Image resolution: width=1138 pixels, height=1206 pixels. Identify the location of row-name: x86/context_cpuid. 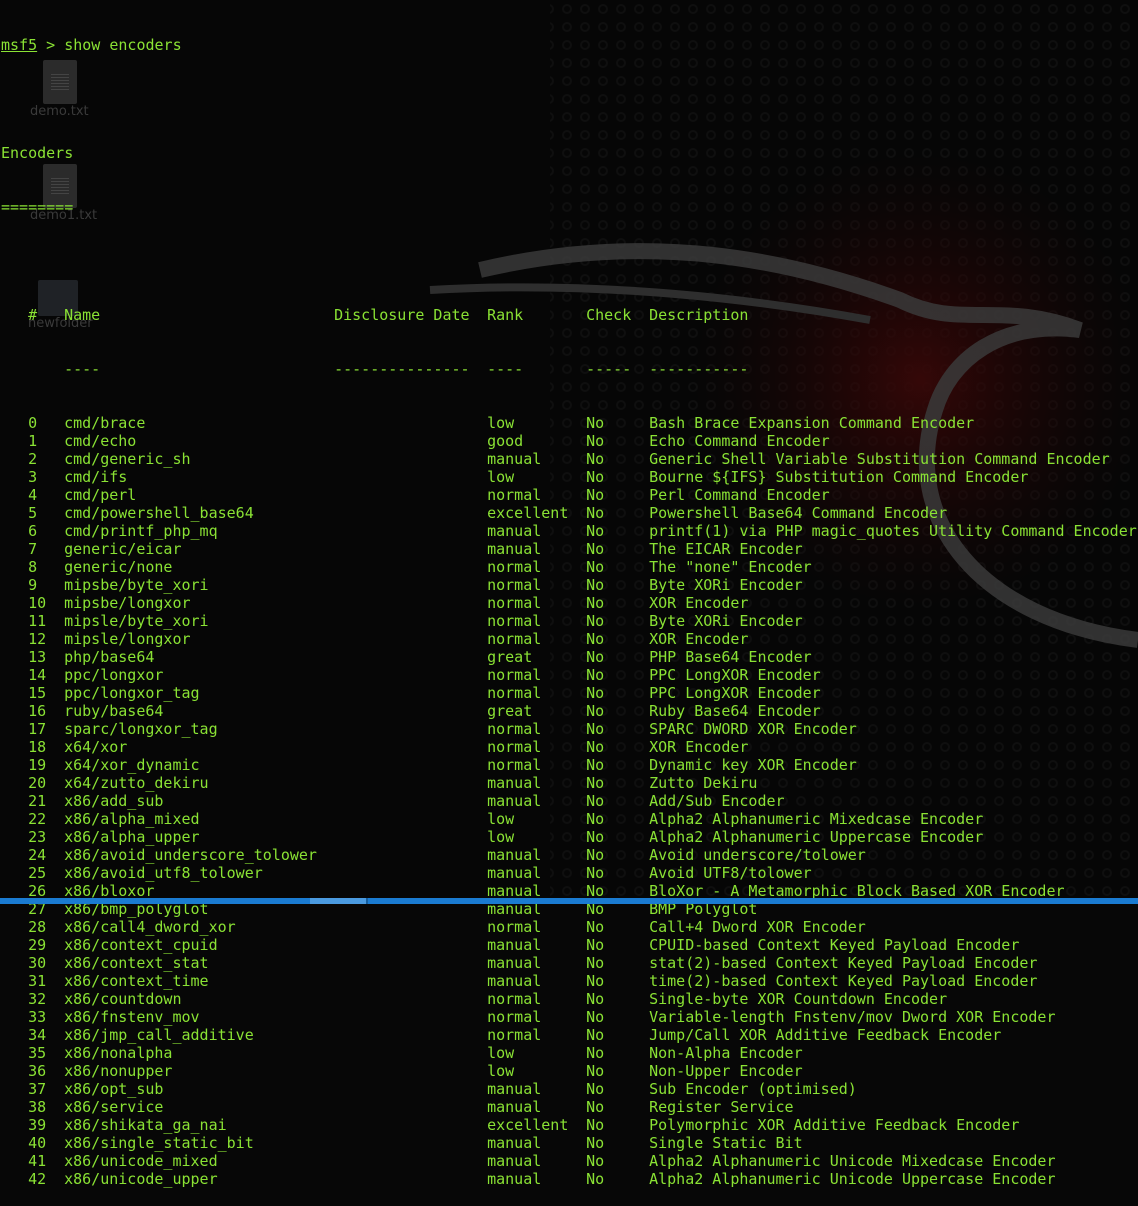
(141, 945).